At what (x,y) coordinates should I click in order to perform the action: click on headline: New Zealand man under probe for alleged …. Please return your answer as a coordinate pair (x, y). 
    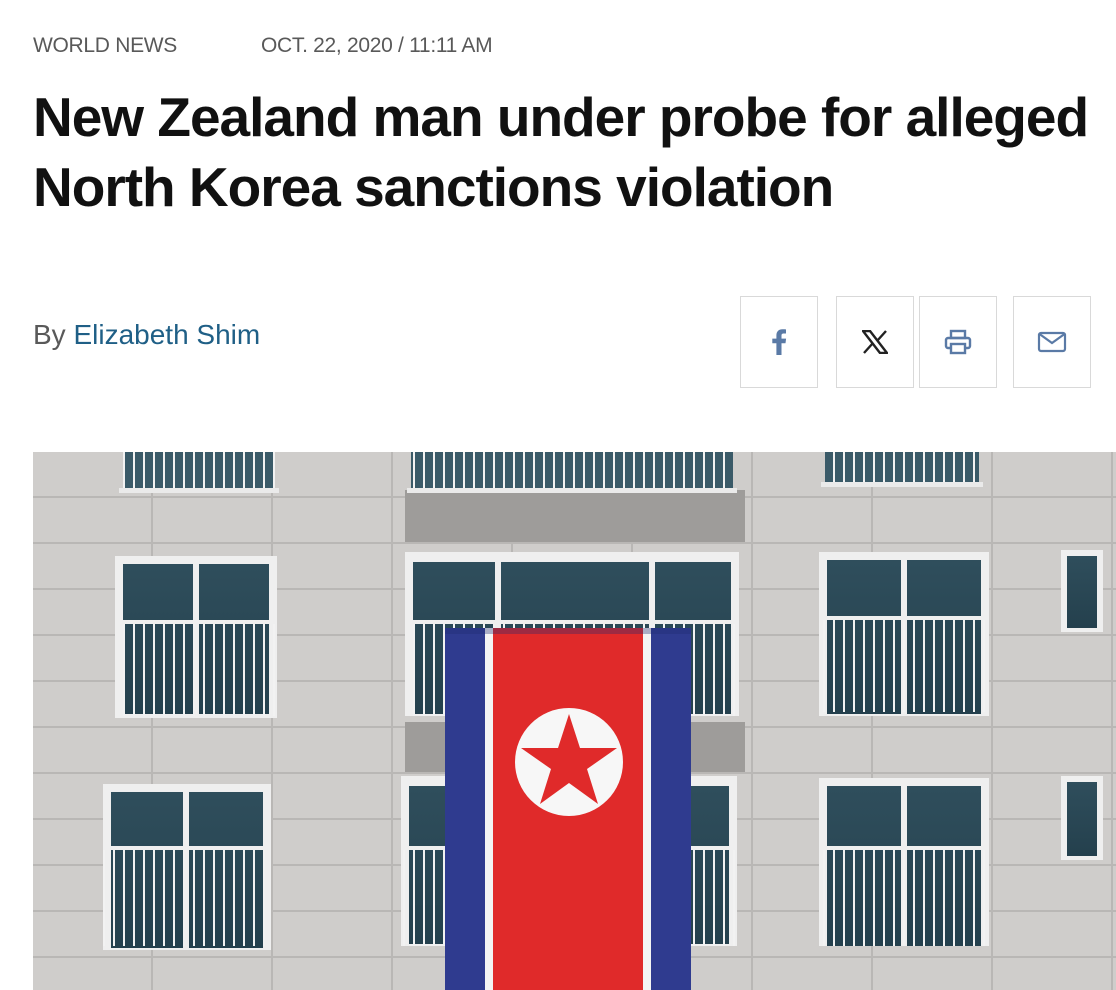
    Looking at the image, I should click on (561, 152).